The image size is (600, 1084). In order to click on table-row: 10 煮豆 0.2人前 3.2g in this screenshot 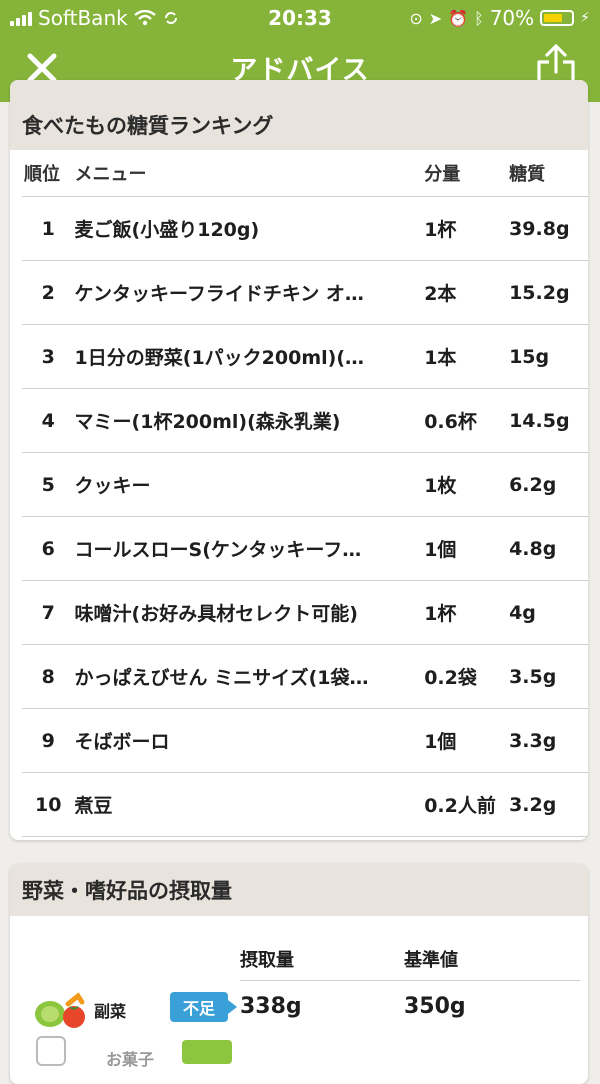, I will do `click(305, 804)`.